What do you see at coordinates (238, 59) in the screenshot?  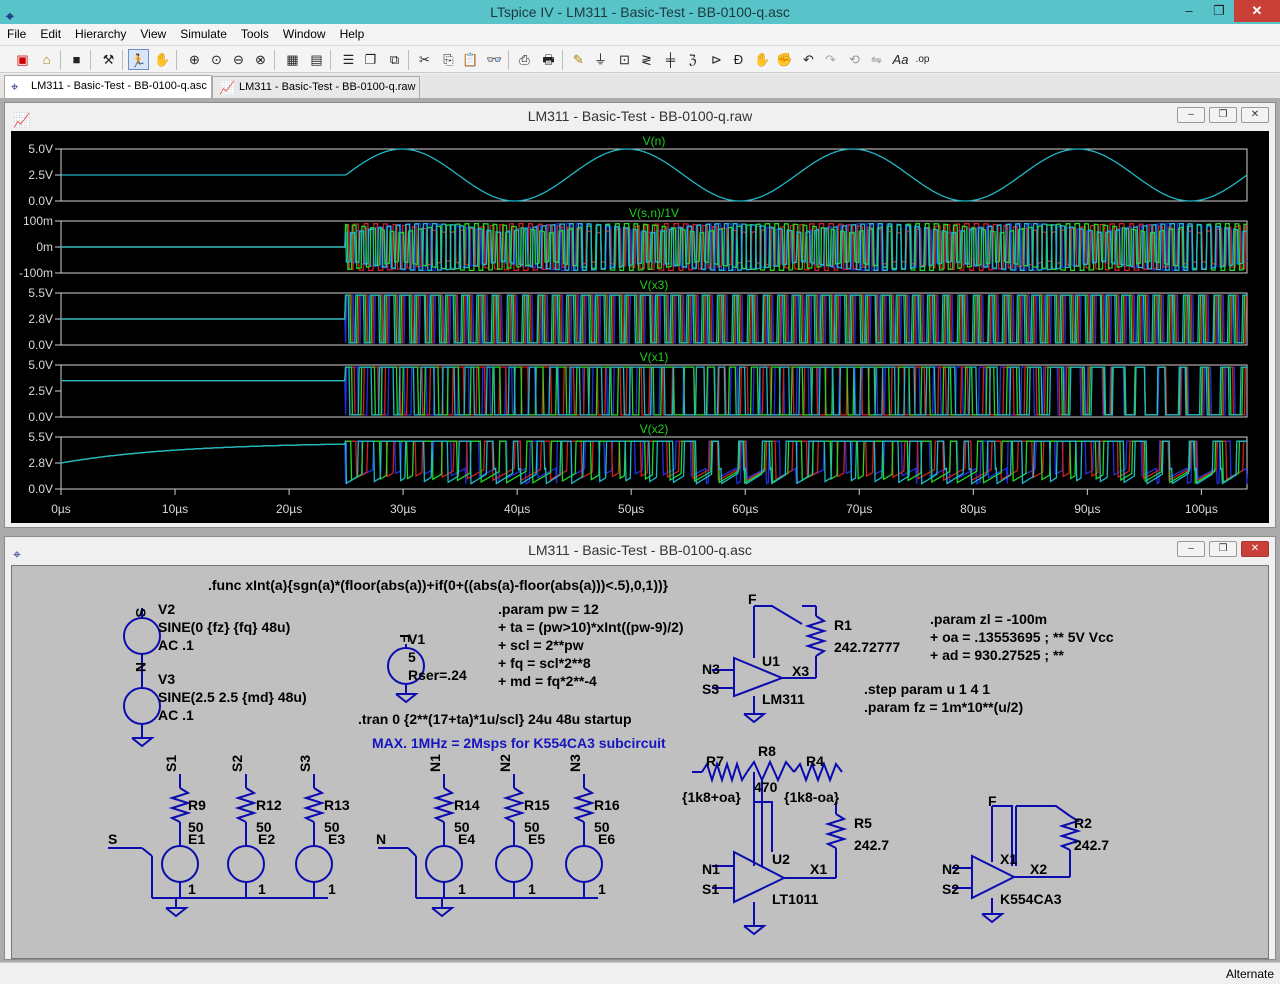 I see `zoom-out-icon: ⊖` at bounding box center [238, 59].